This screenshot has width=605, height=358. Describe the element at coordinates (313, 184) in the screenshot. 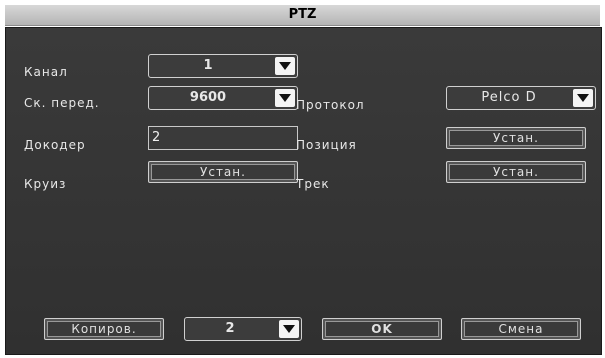

I see `track-label: Трек` at that location.